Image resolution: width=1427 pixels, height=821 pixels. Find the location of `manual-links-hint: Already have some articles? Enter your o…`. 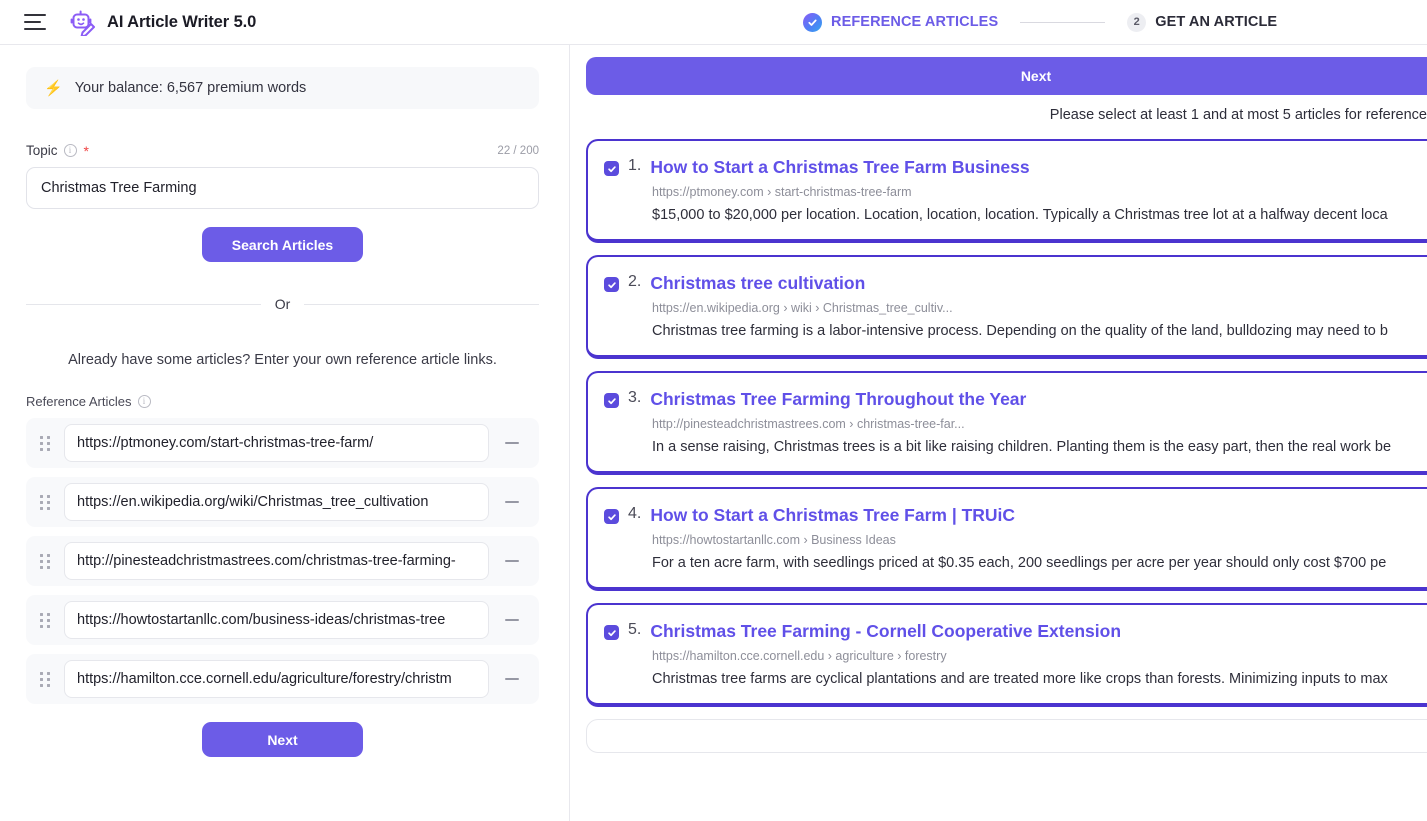

manual-links-hint: Already have some articles? Enter your o… is located at coordinates (282, 360).